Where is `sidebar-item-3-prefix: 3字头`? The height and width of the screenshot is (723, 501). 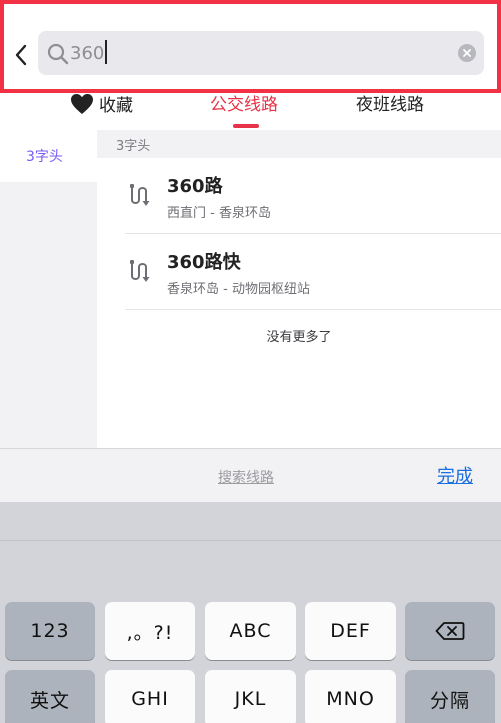 sidebar-item-3-prefix: 3字头 is located at coordinates (48, 156).